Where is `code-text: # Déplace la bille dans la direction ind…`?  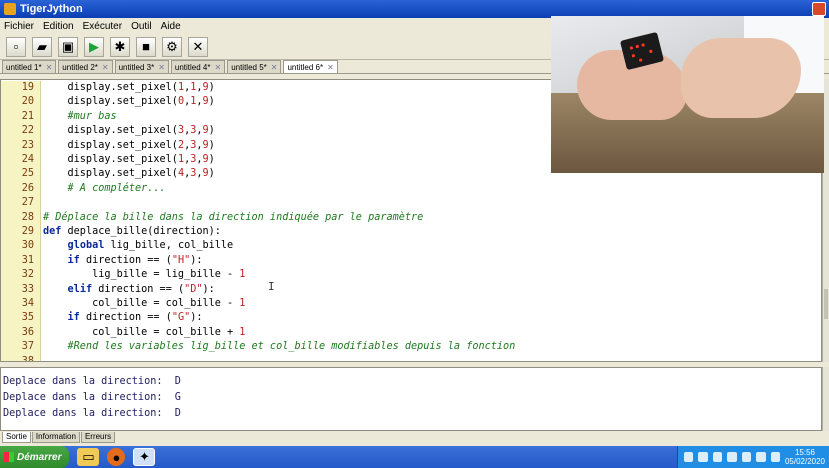
code-text: # Déplace la bille dans la direction ind… is located at coordinates (233, 217).